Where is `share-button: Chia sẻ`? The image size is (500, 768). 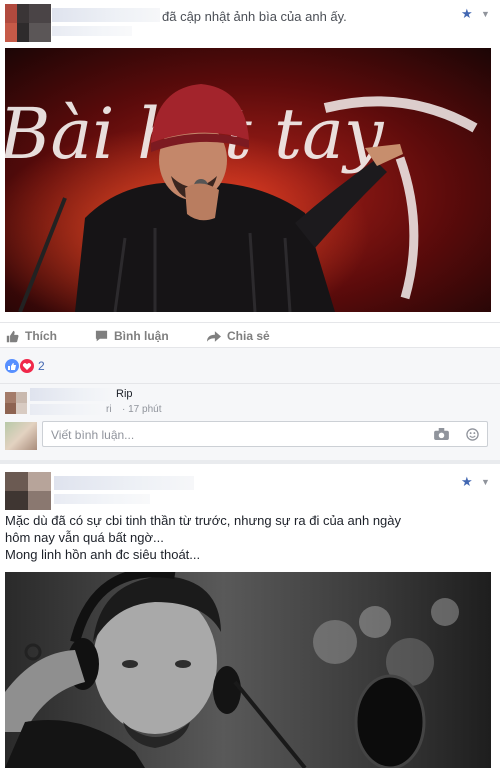
share-button: Chia sẻ is located at coordinates (238, 336).